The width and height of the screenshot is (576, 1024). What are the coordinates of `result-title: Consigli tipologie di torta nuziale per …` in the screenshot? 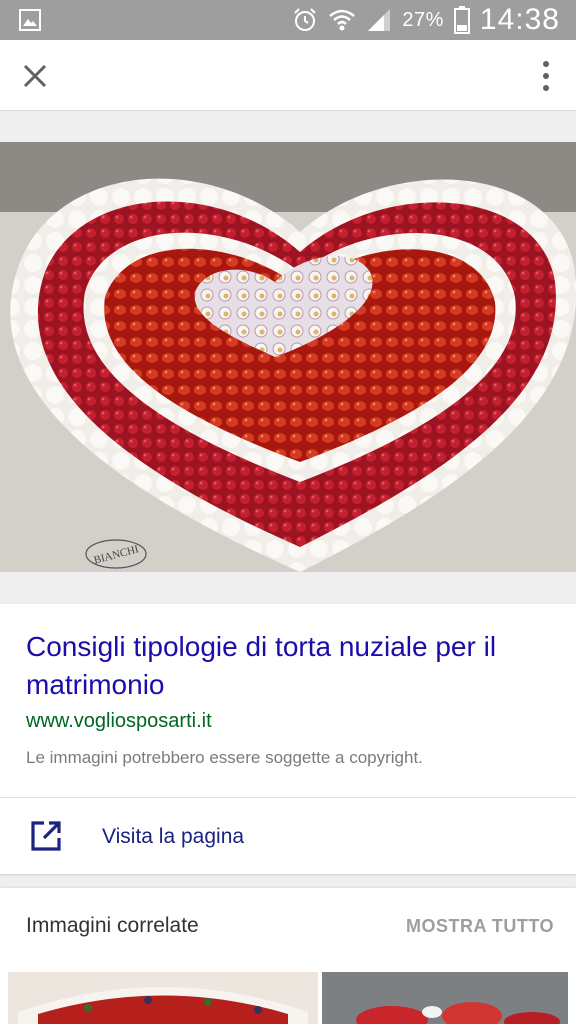 It's located at (291, 666).